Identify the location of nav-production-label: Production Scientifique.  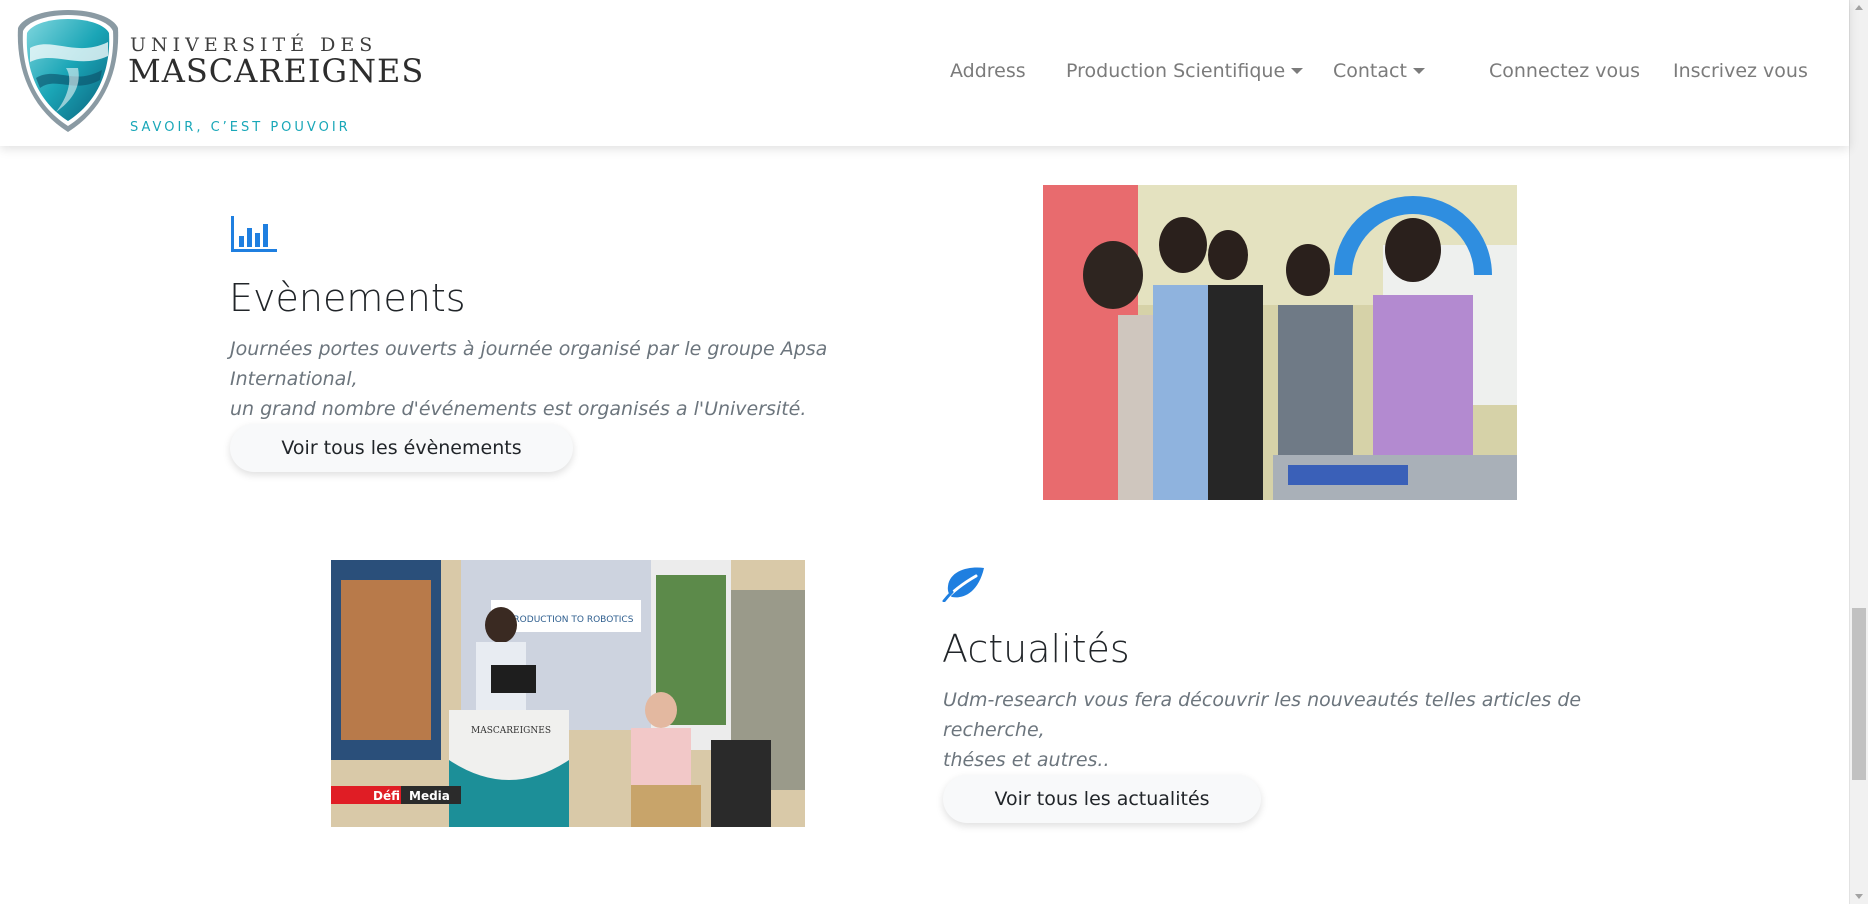
(1176, 71).